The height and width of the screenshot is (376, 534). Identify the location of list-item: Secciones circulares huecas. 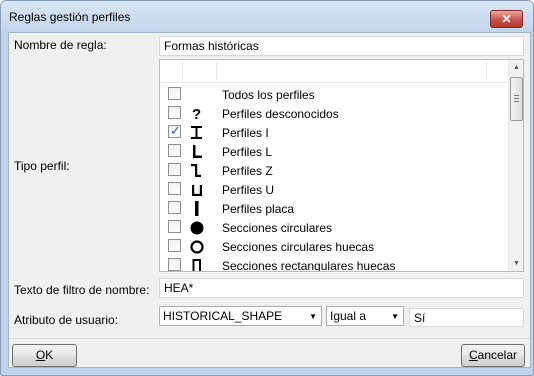
(334, 246).